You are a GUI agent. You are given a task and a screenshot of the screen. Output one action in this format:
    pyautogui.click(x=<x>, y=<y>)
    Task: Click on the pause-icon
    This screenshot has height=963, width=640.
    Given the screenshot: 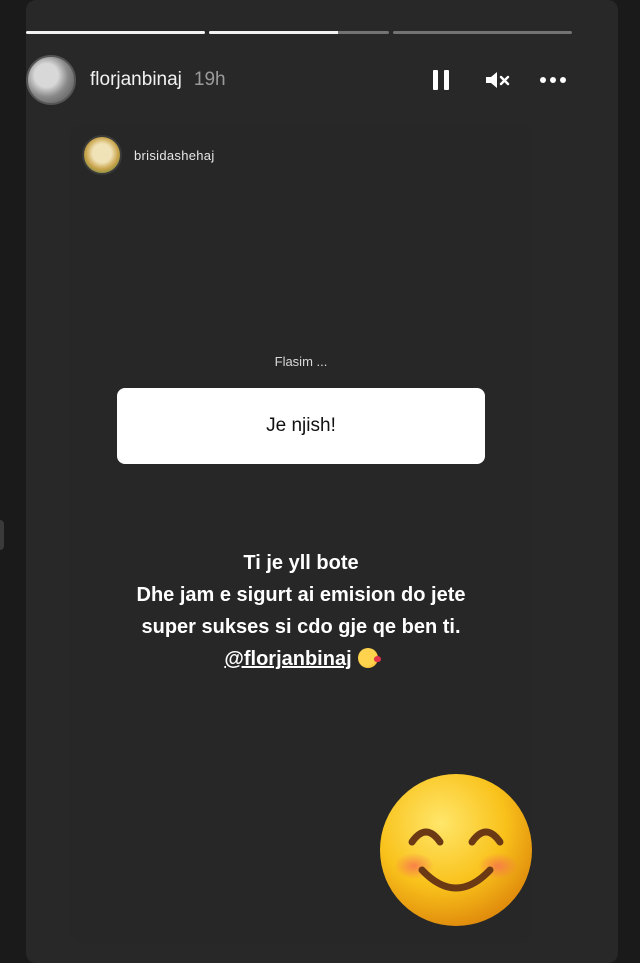 What is the action you would take?
    pyautogui.click(x=441, y=80)
    